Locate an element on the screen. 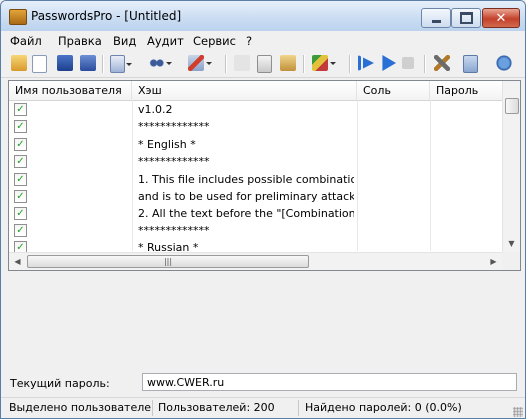 This screenshot has height=419, width=526. hash-cell: v1.0.2 is located at coordinates (155, 109).